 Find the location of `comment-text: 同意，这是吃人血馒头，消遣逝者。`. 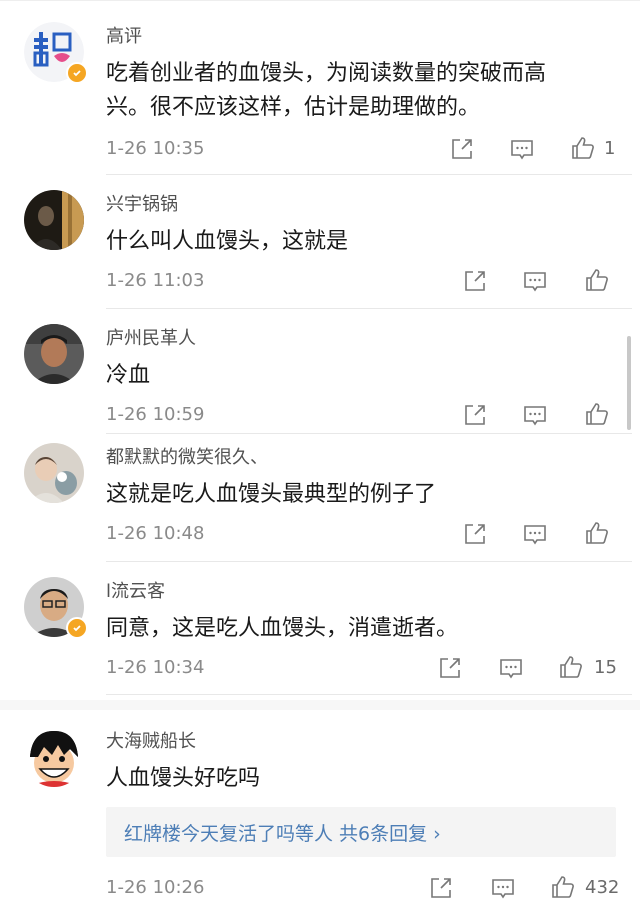

comment-text: 同意，这是吃人血馒头，消遣逝者。 is located at coordinates (282, 628).